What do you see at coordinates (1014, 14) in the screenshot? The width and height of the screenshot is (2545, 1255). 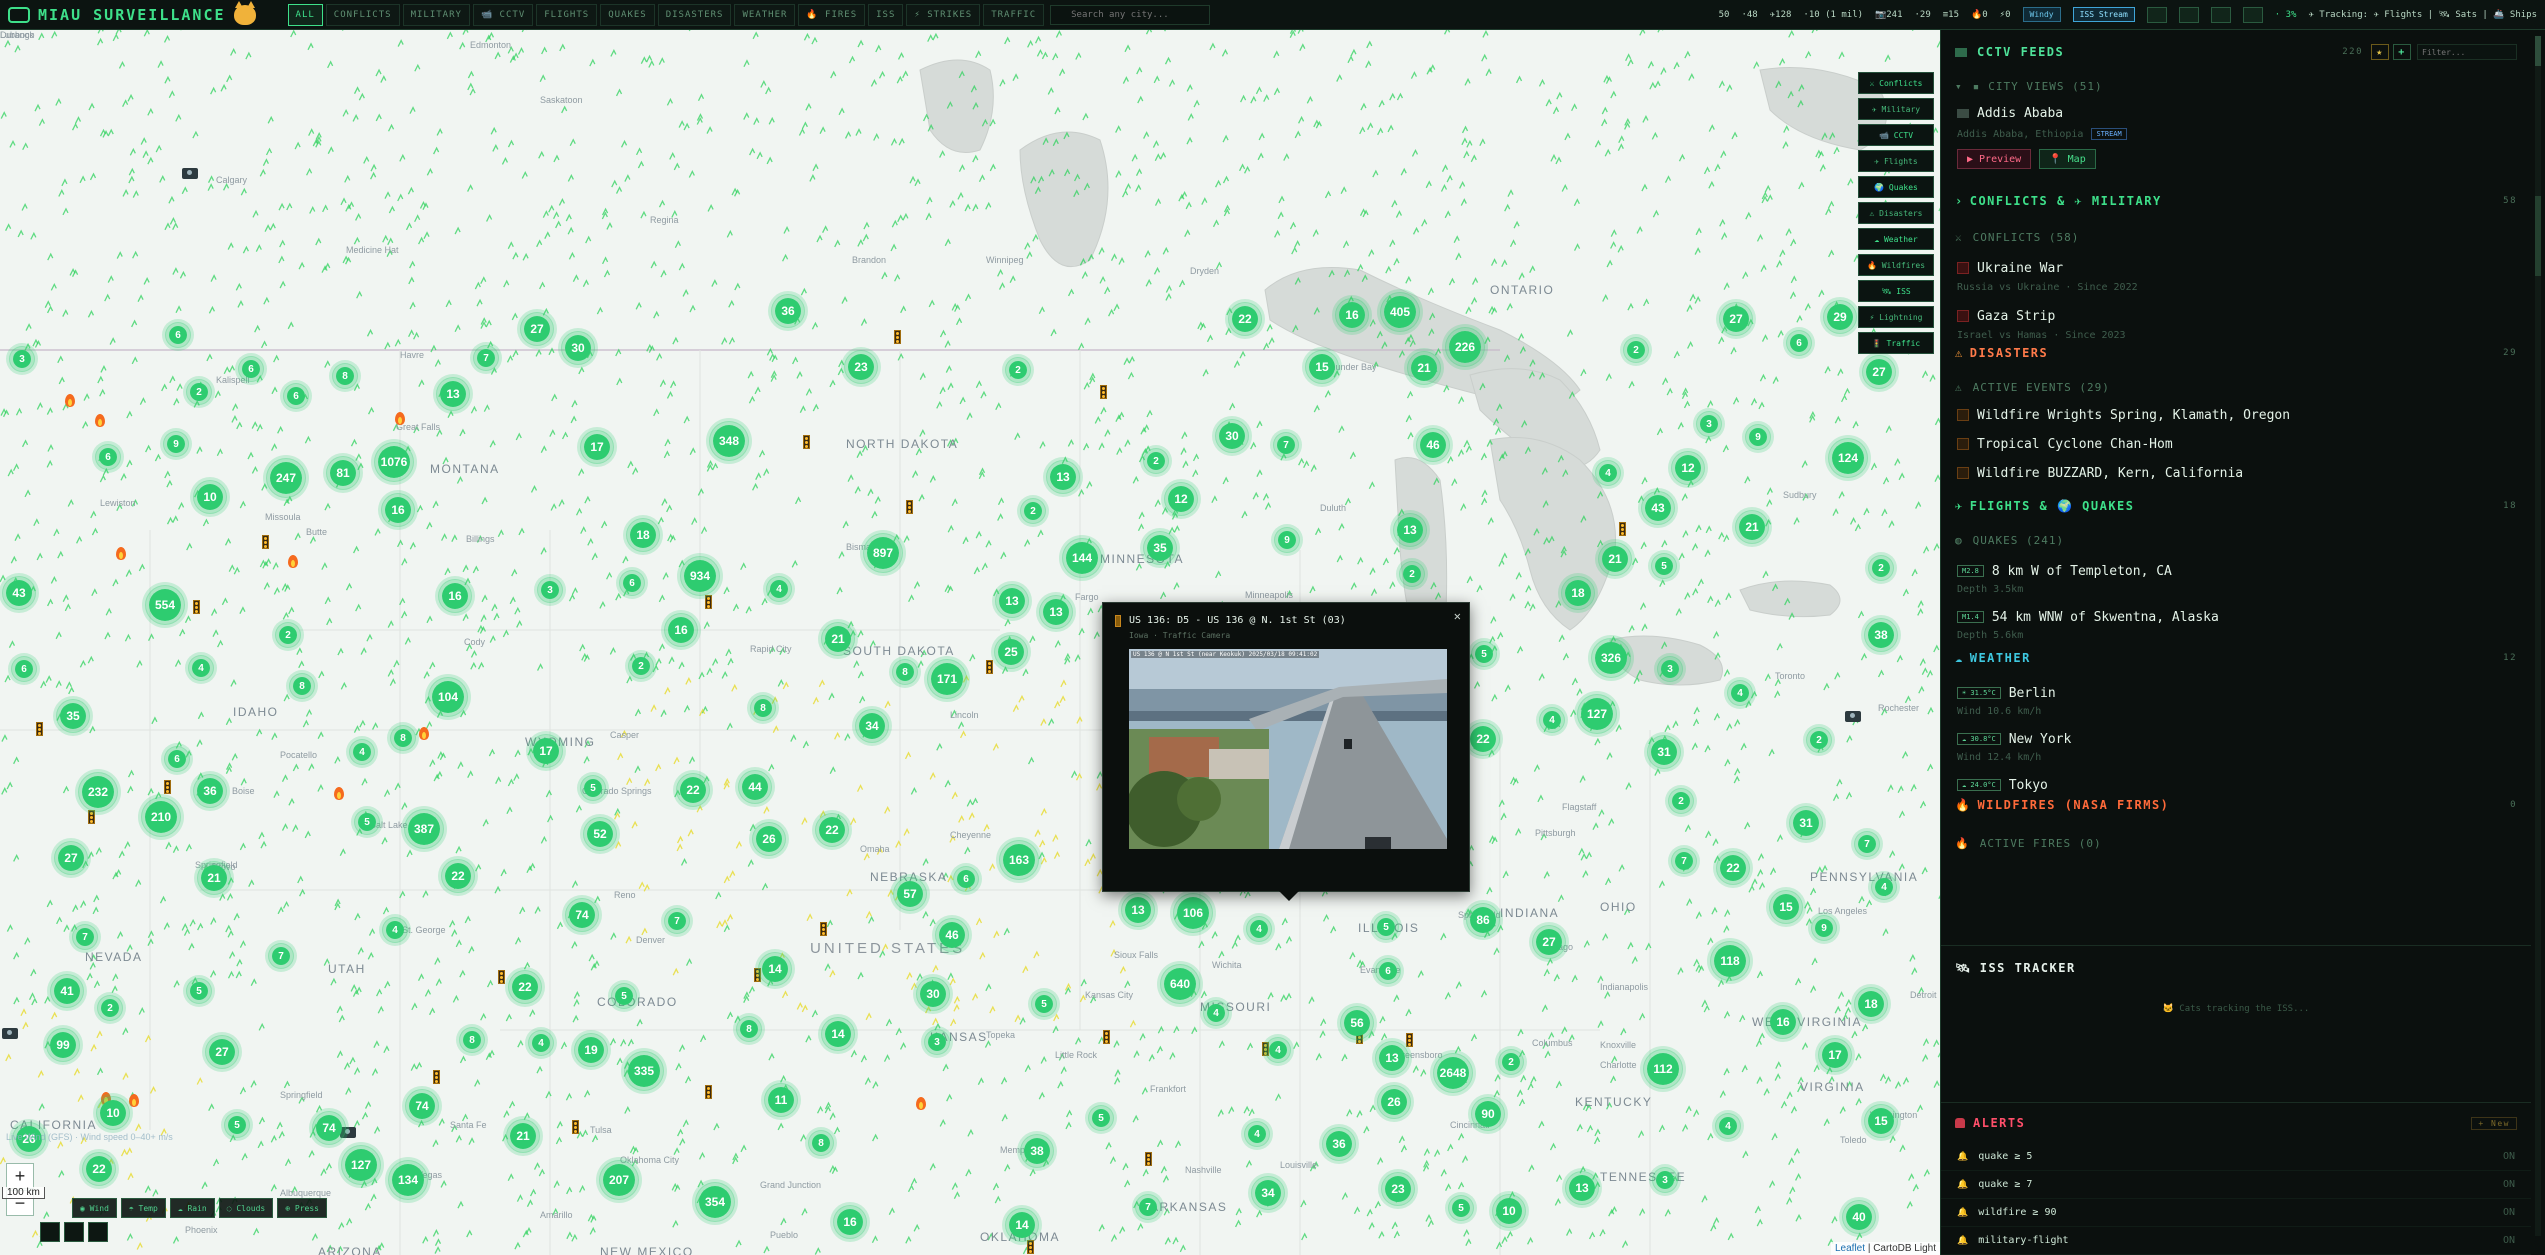 I see `layer-tab: TRAFFIC` at bounding box center [1014, 14].